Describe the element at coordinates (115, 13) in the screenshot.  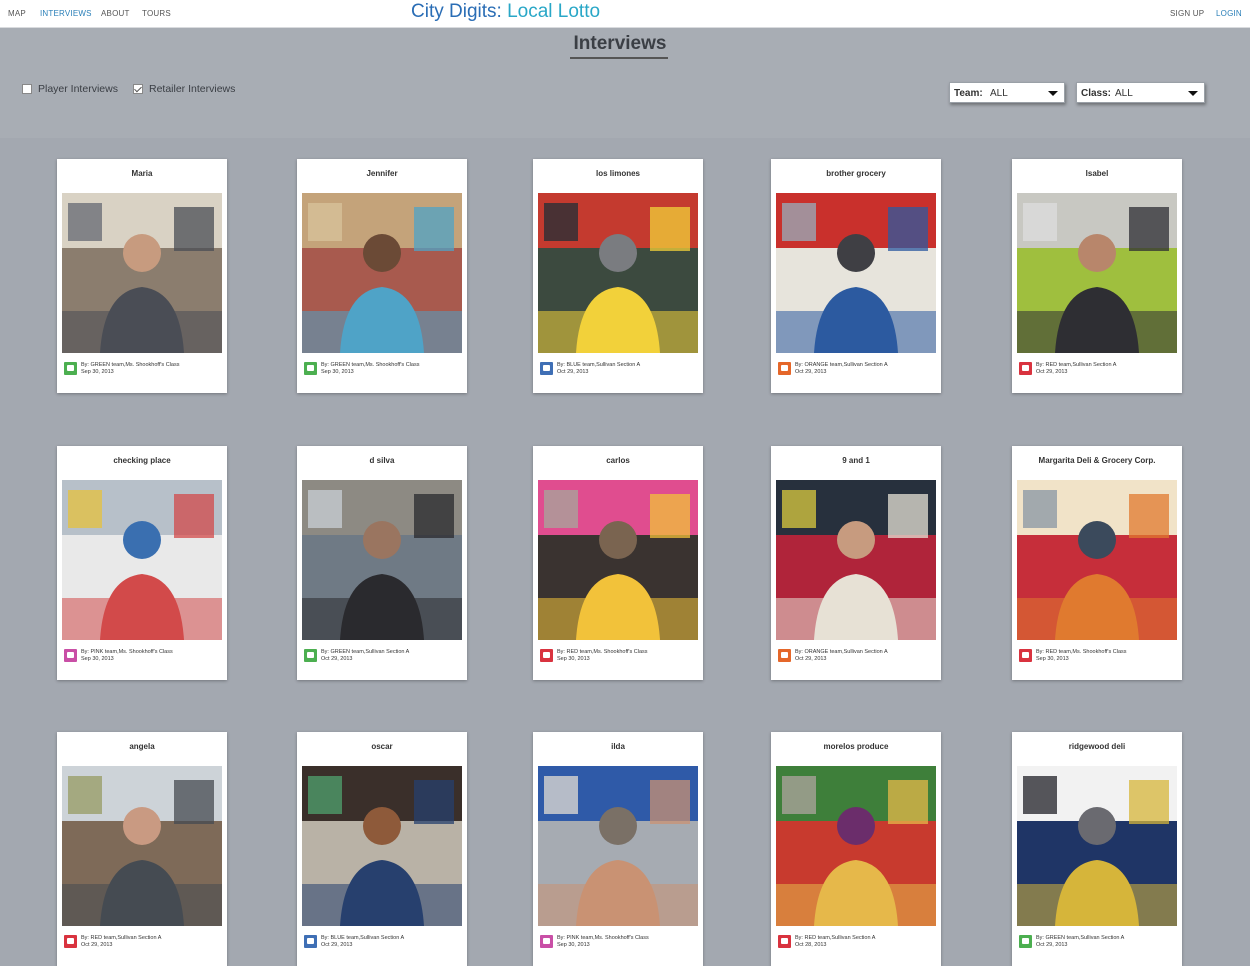
I see `nav-about-link: ABOUT` at that location.